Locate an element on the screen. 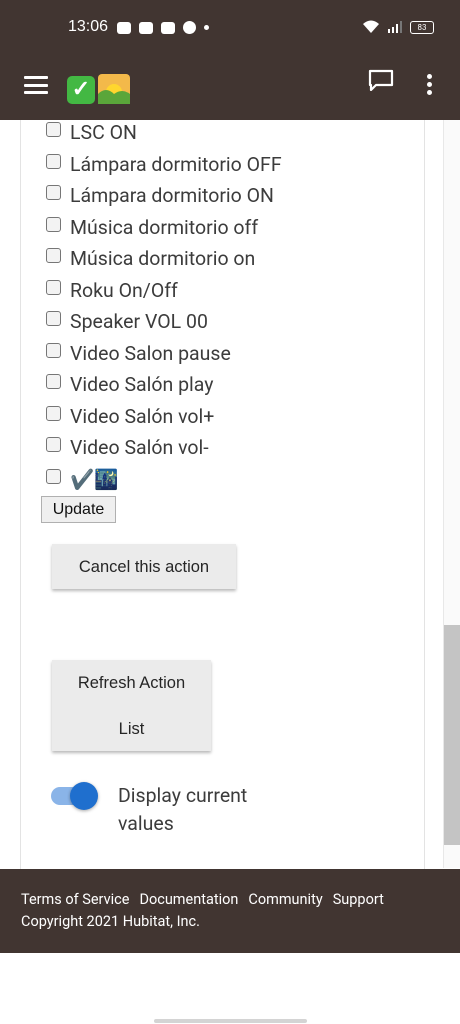  list-item: Música dormitorio off is located at coordinates (152, 227).